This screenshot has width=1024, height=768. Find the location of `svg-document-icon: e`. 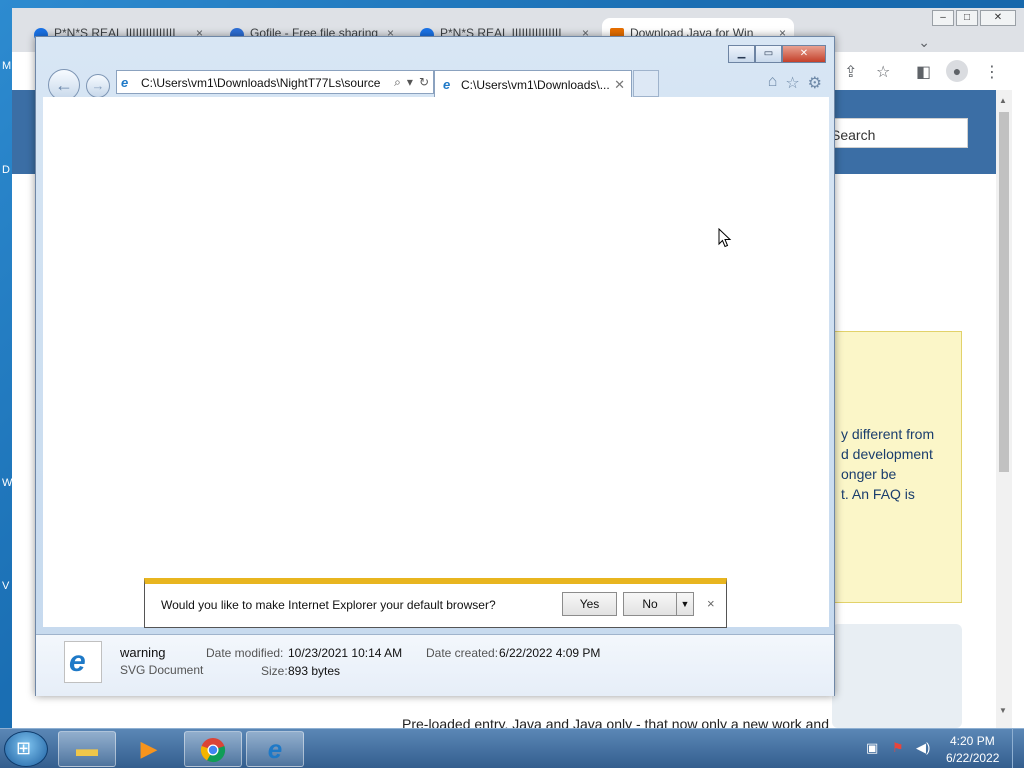

svg-document-icon: e is located at coordinates (83, 662).